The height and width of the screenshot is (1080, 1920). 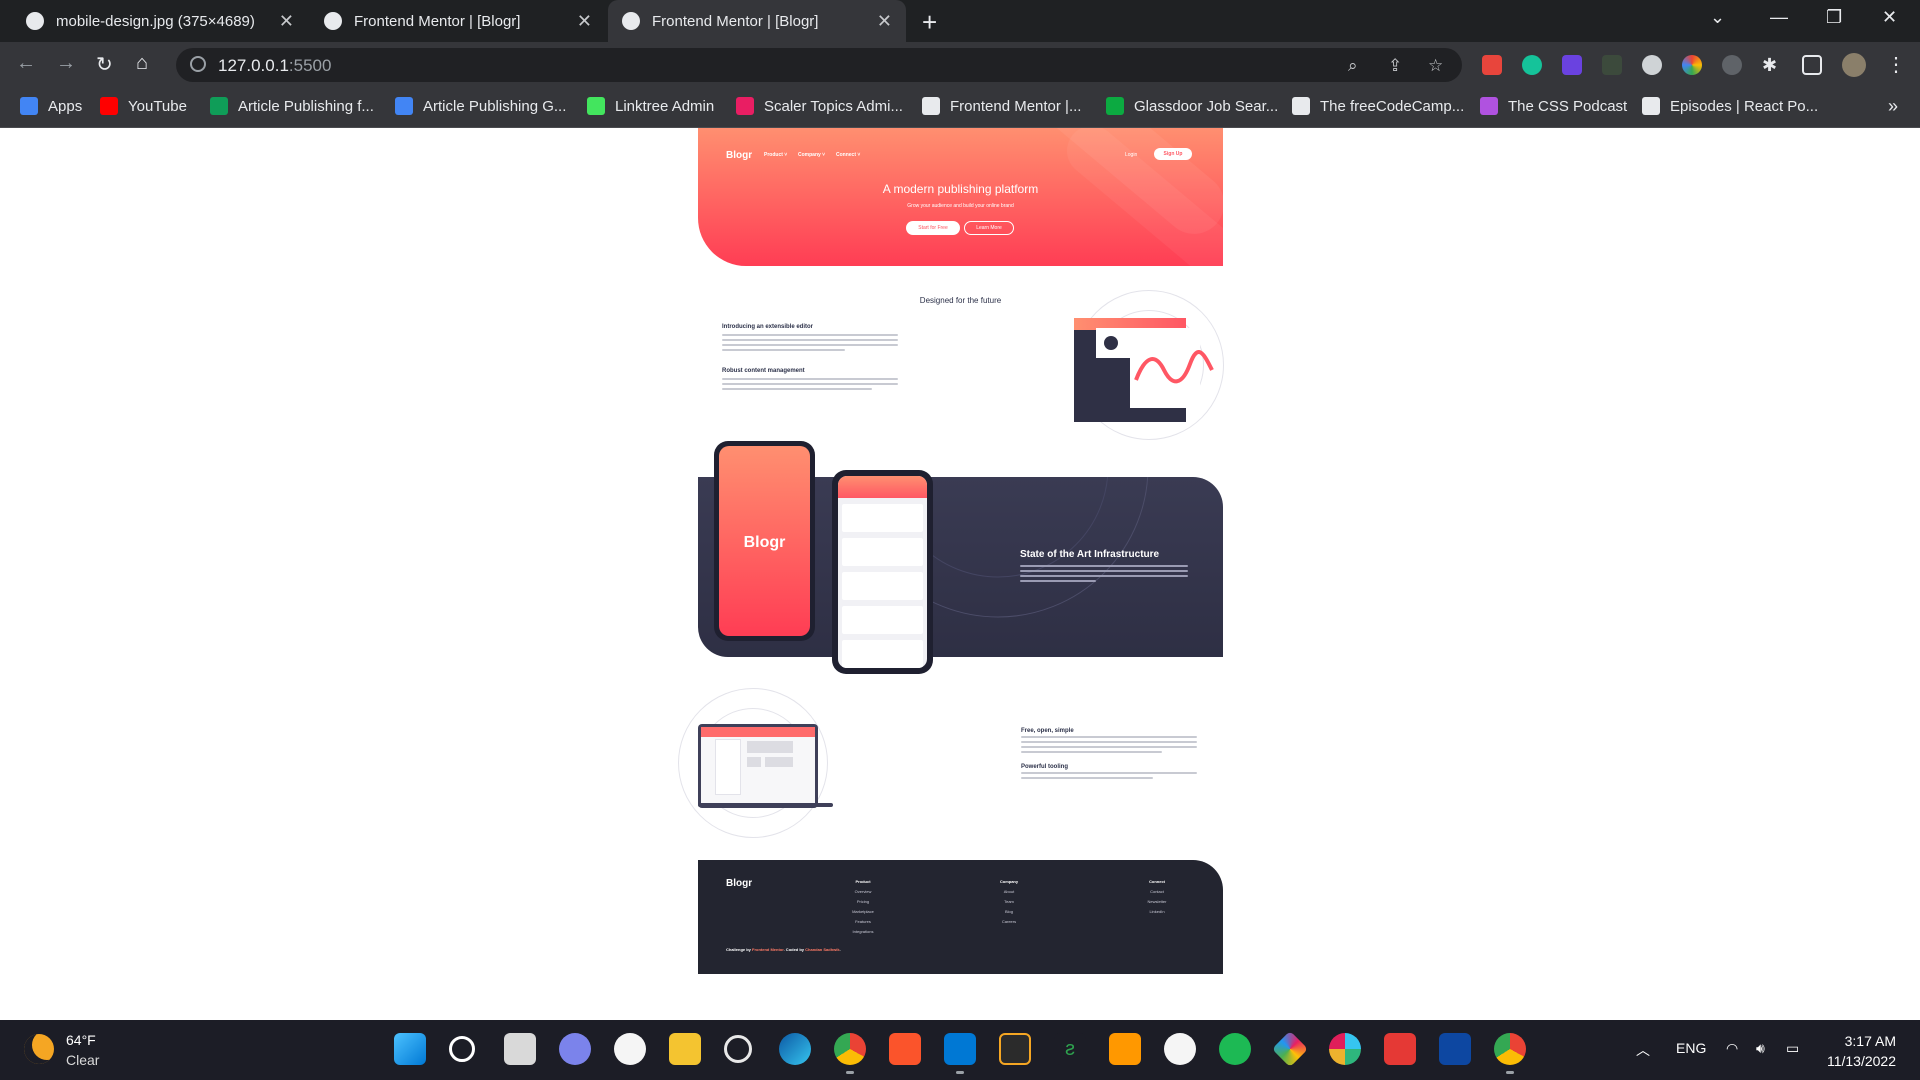 I want to click on share-icon: ⇪, so click(x=1395, y=66).